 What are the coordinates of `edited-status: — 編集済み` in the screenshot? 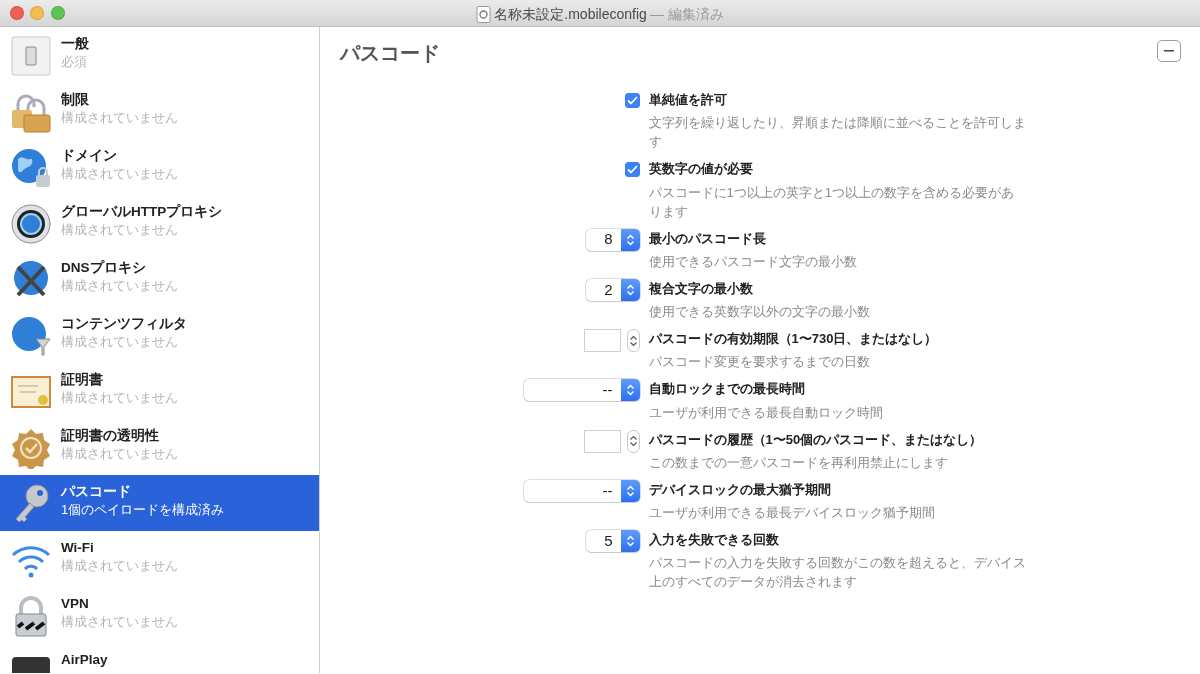 It's located at (687, 14).